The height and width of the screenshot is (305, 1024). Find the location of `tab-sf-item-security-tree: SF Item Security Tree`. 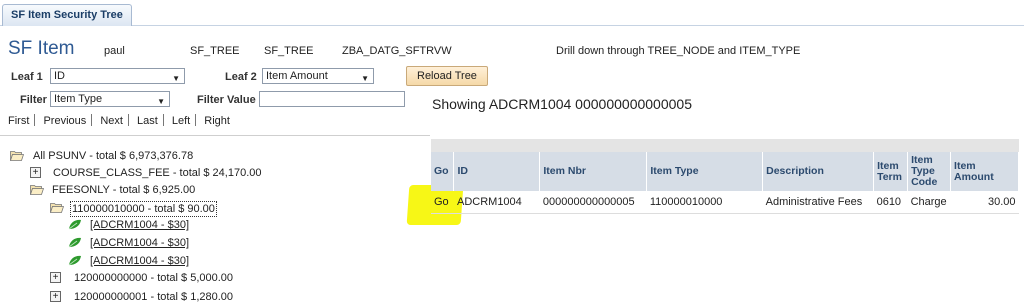

tab-sf-item-security-tree: SF Item Security Tree is located at coordinates (67, 15).